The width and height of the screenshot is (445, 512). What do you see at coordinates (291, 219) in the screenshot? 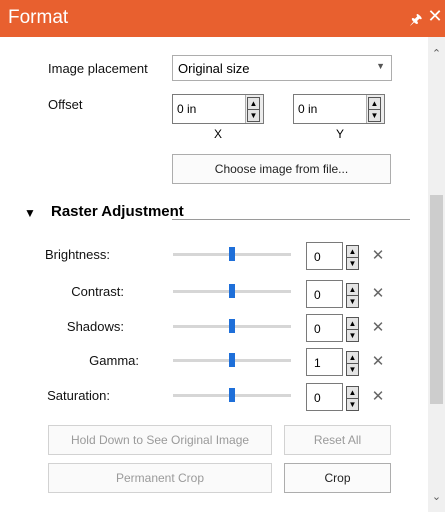
I see `section-divider` at bounding box center [291, 219].